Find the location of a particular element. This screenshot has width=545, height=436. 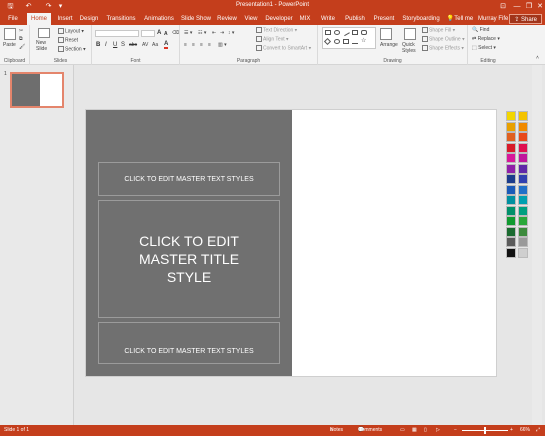

tab-slide-show: Slide Show is located at coordinates (196, 19).